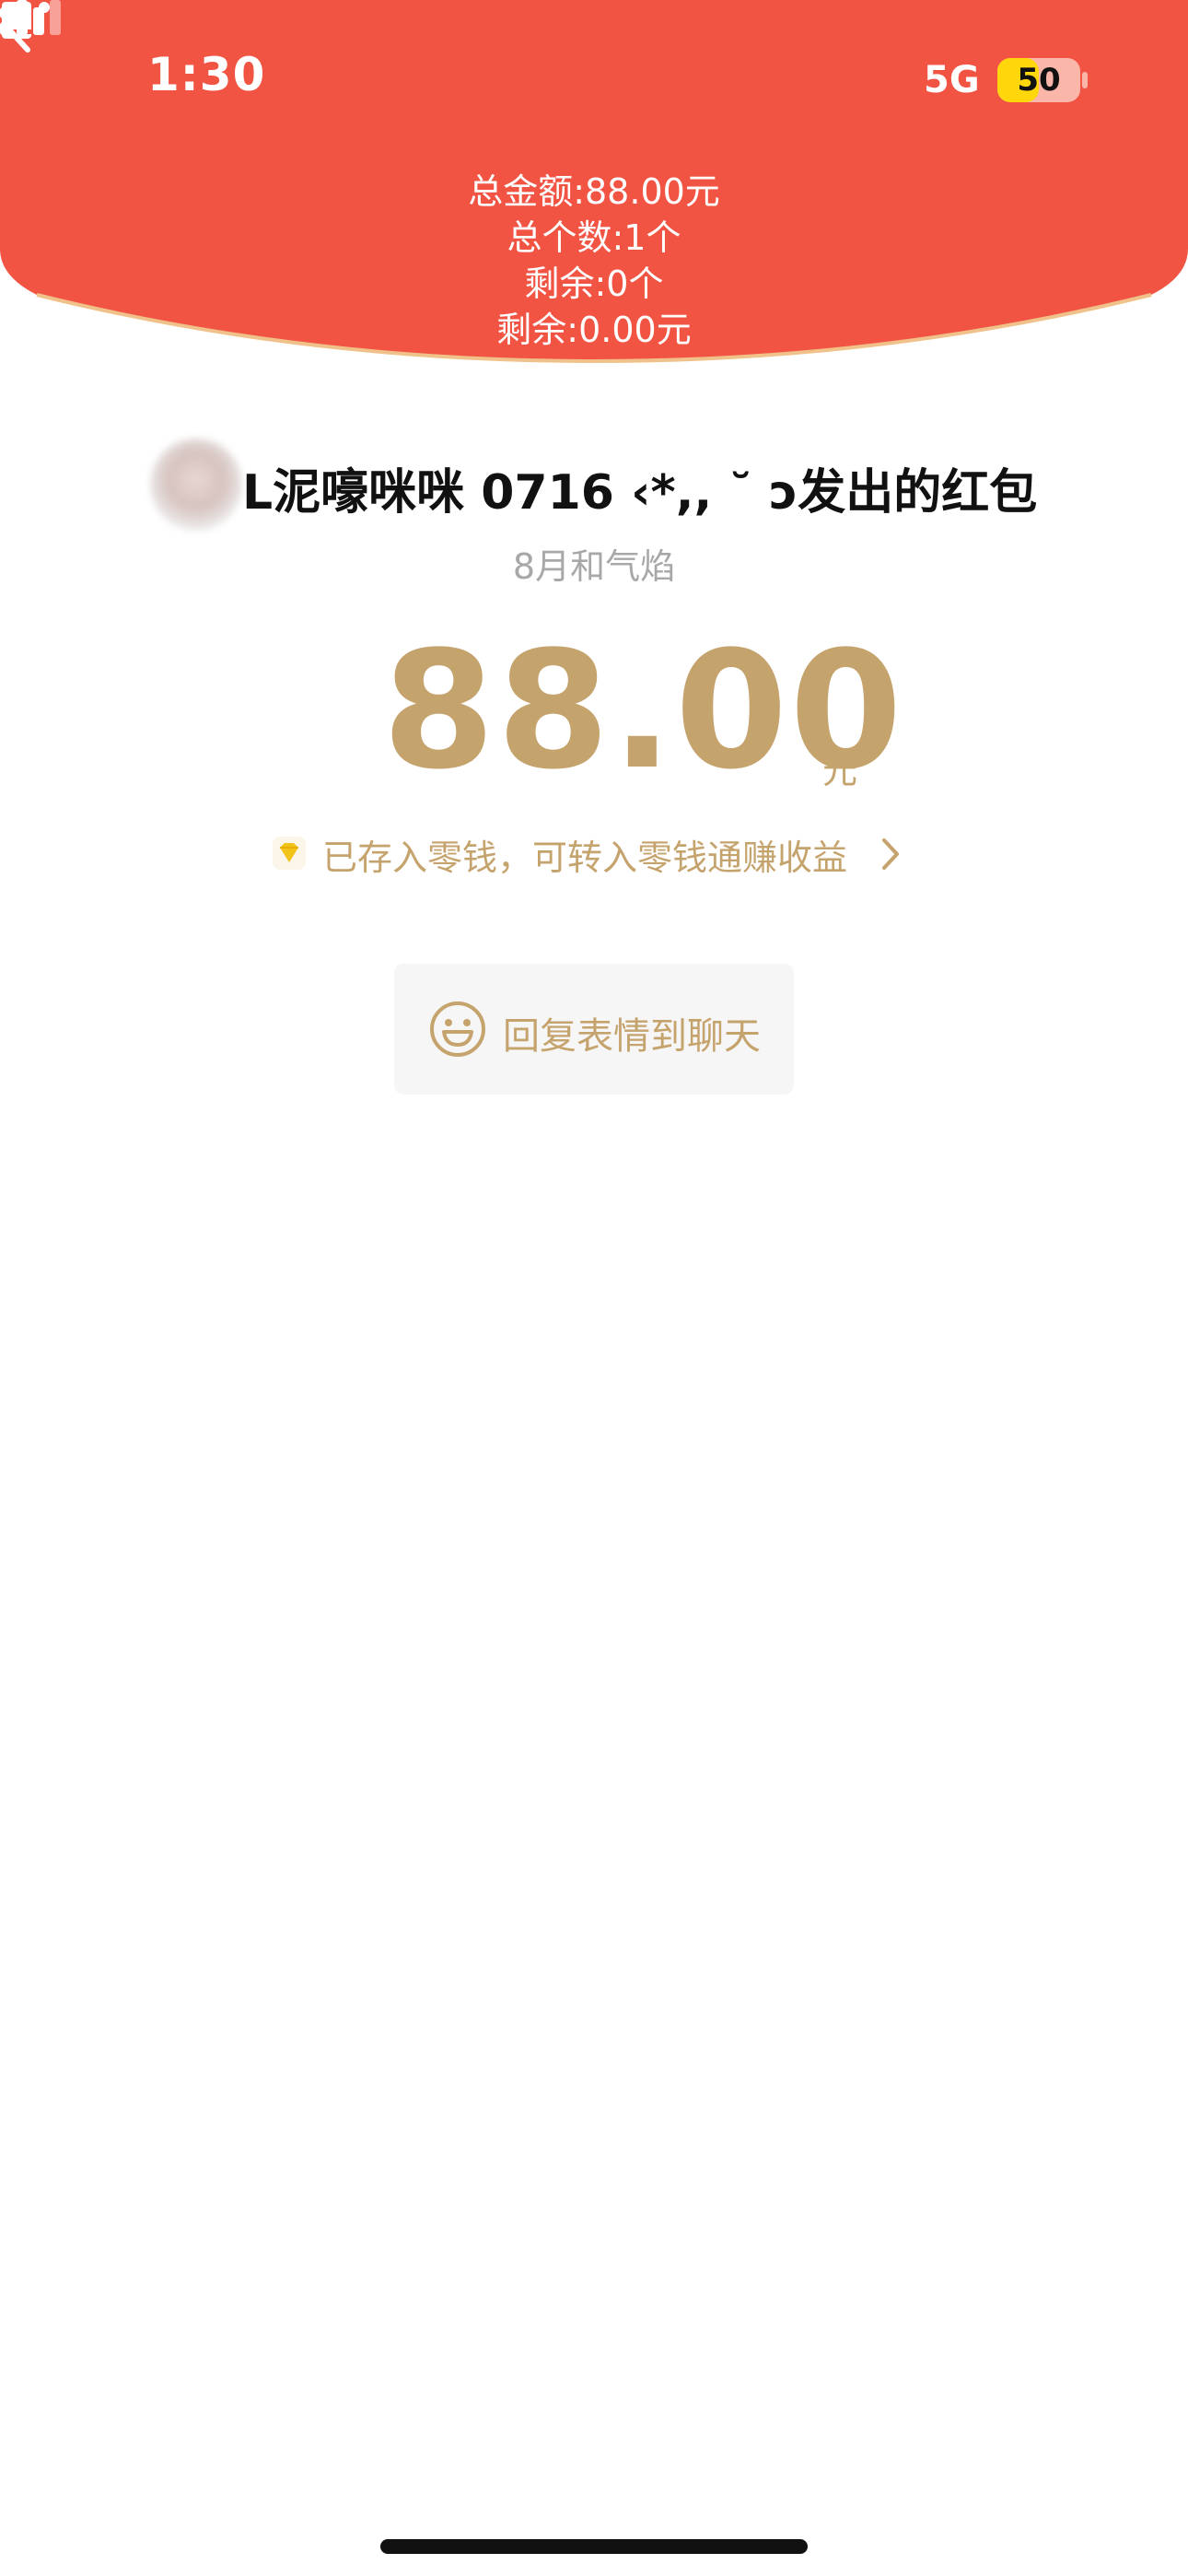 The height and width of the screenshot is (2576, 1188). I want to click on battery-level: 50, so click(1039, 80).